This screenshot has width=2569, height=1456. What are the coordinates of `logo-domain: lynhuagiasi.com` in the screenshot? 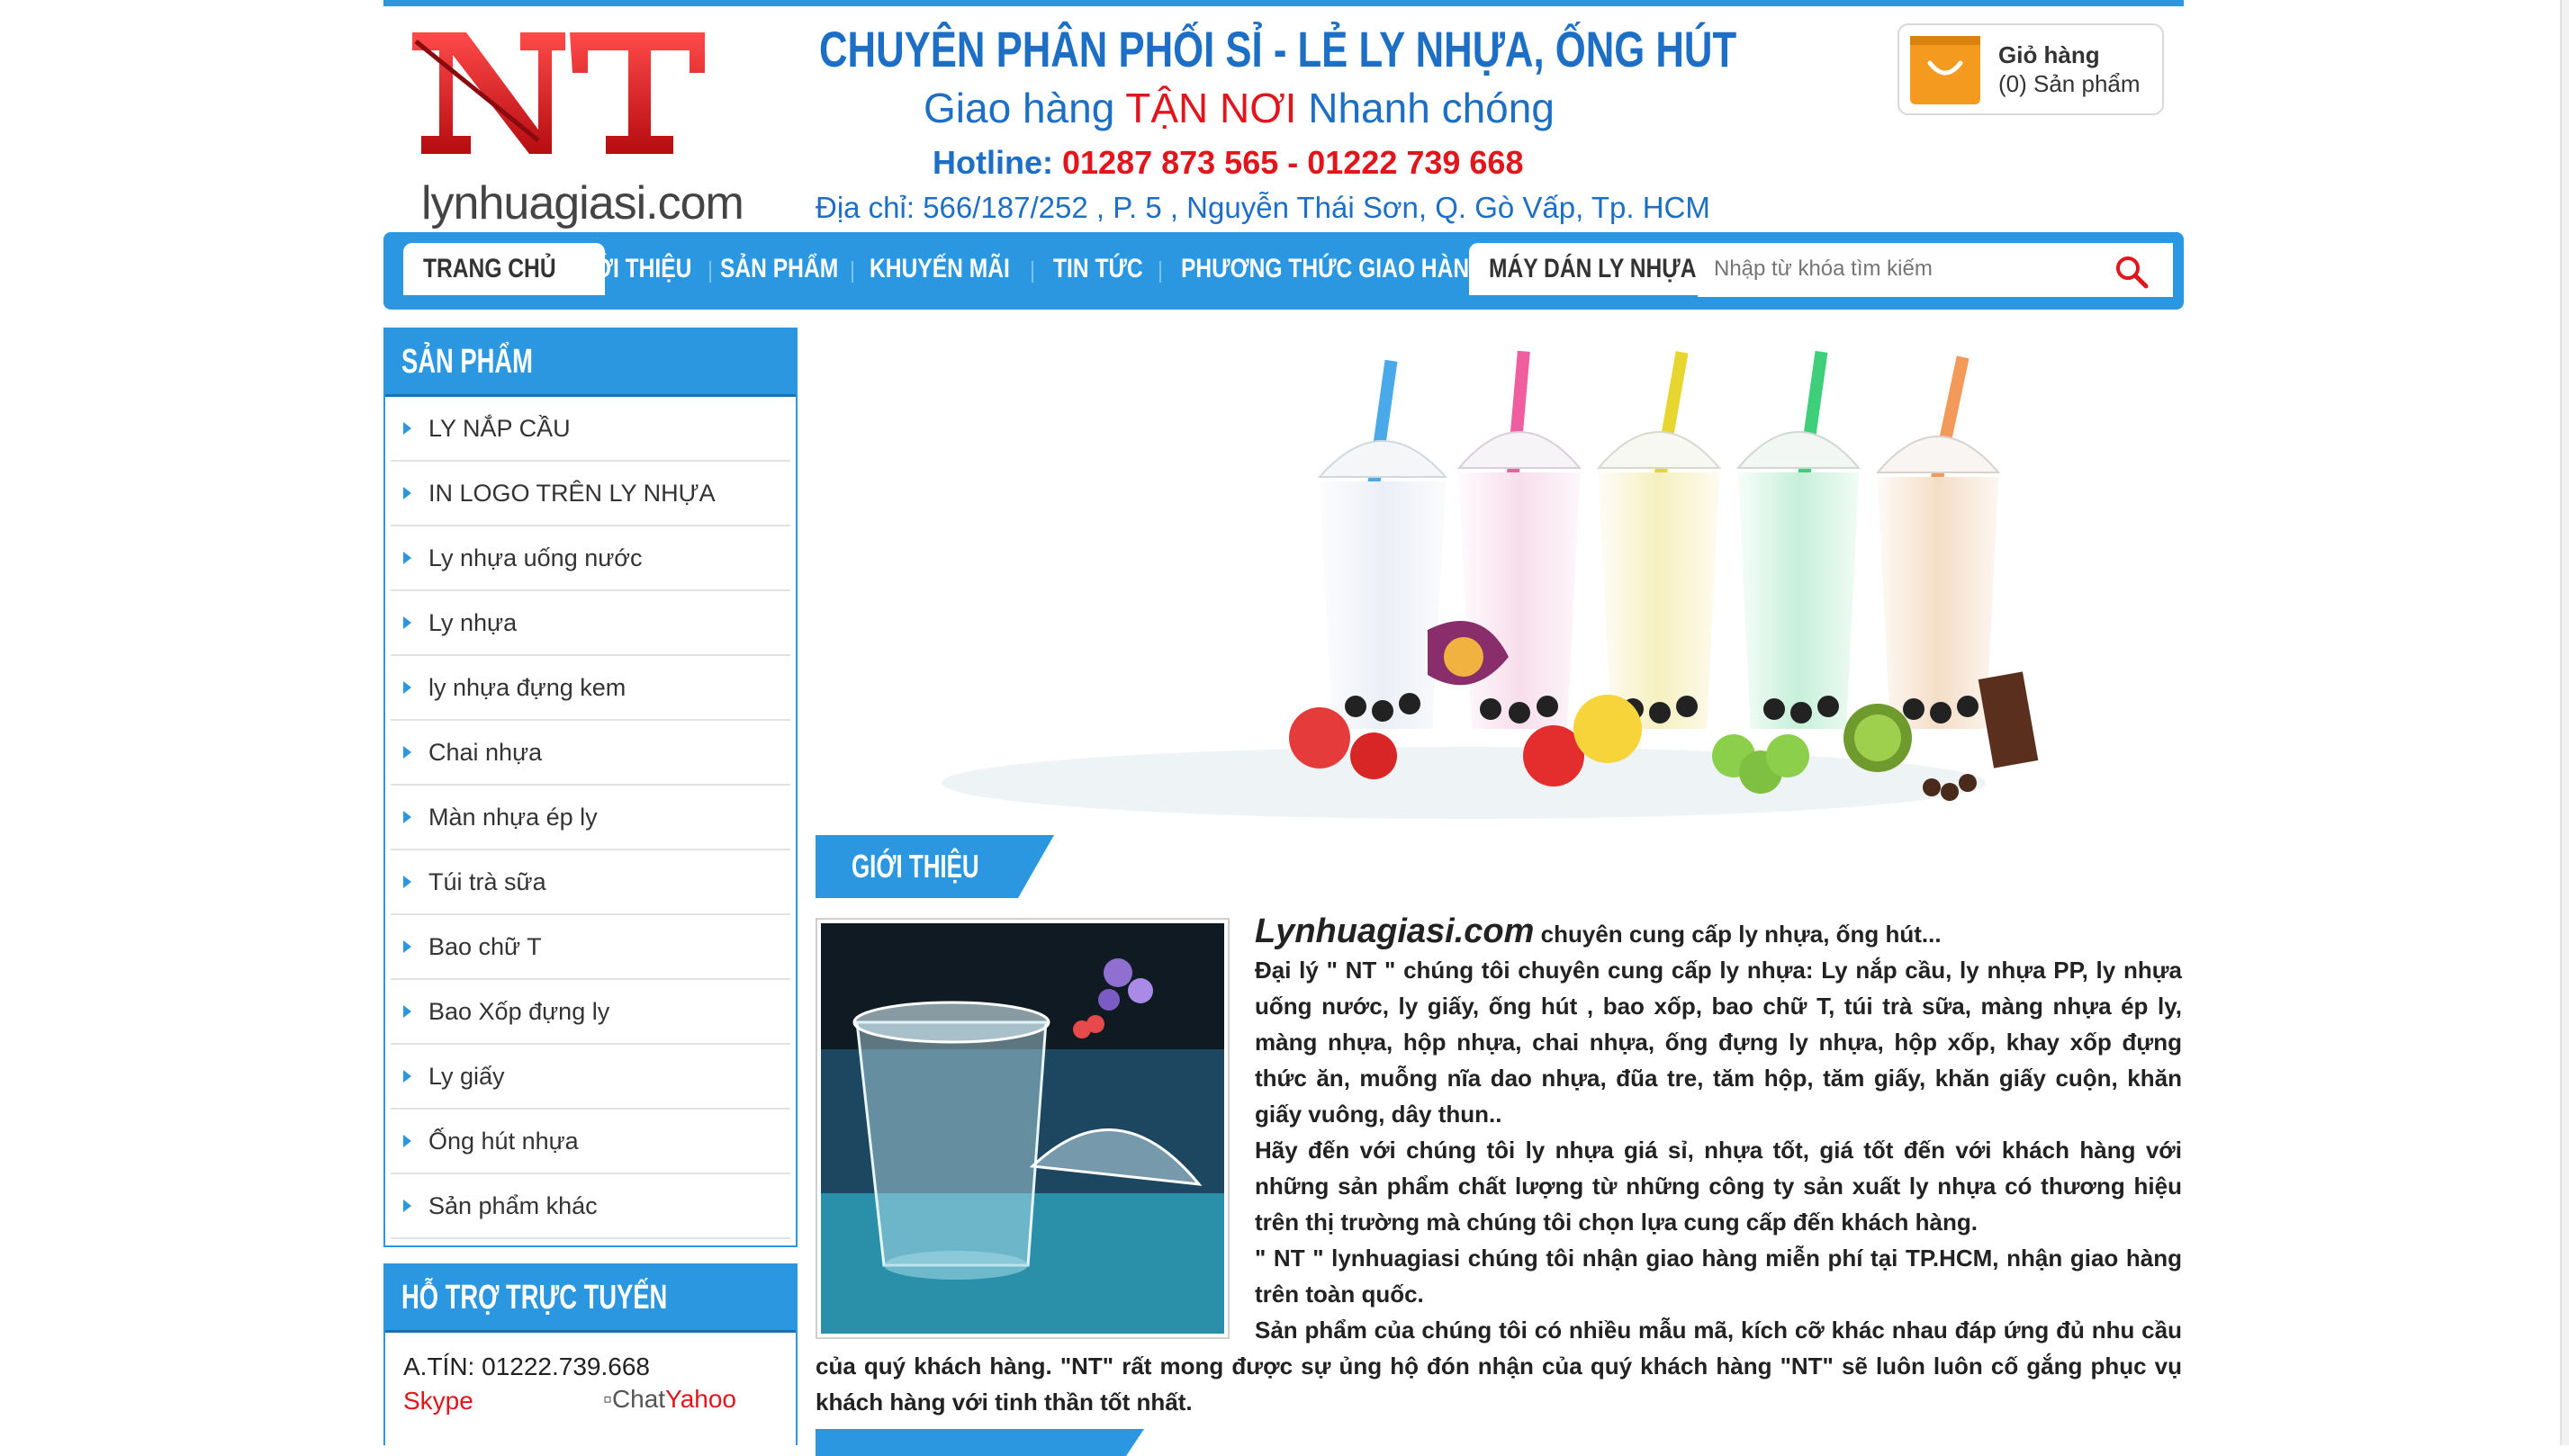 It's located at (582, 203).